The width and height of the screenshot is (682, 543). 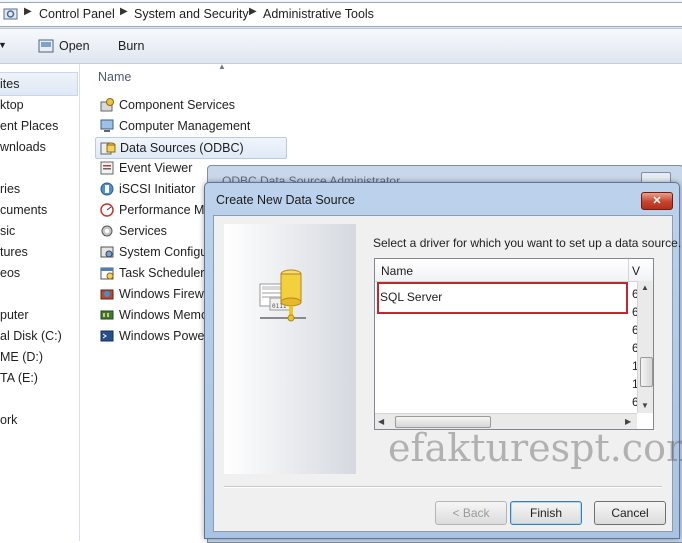 What do you see at coordinates (23, 147) in the screenshot?
I see `nav-item-downloads: wnloads` at bounding box center [23, 147].